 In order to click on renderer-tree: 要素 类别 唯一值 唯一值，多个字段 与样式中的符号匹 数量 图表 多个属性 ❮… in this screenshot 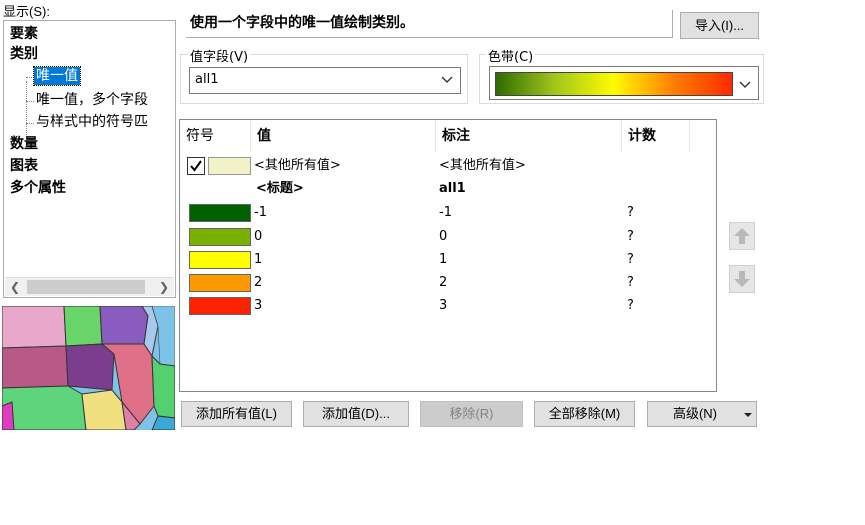, I will do `click(89, 159)`.